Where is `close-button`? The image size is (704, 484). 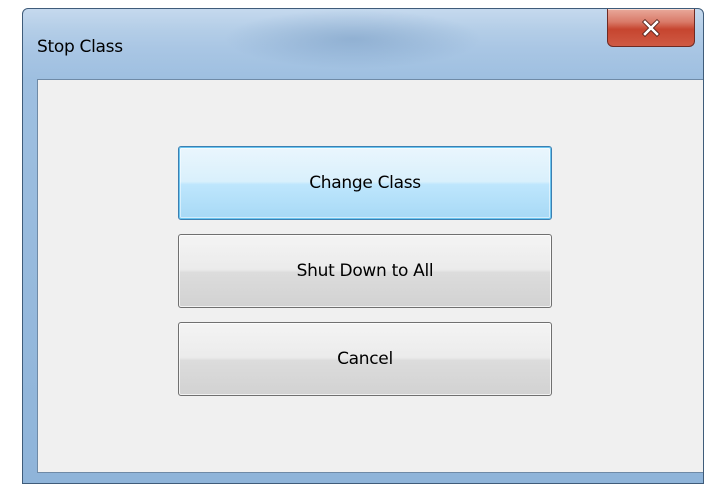
close-button is located at coordinates (651, 28).